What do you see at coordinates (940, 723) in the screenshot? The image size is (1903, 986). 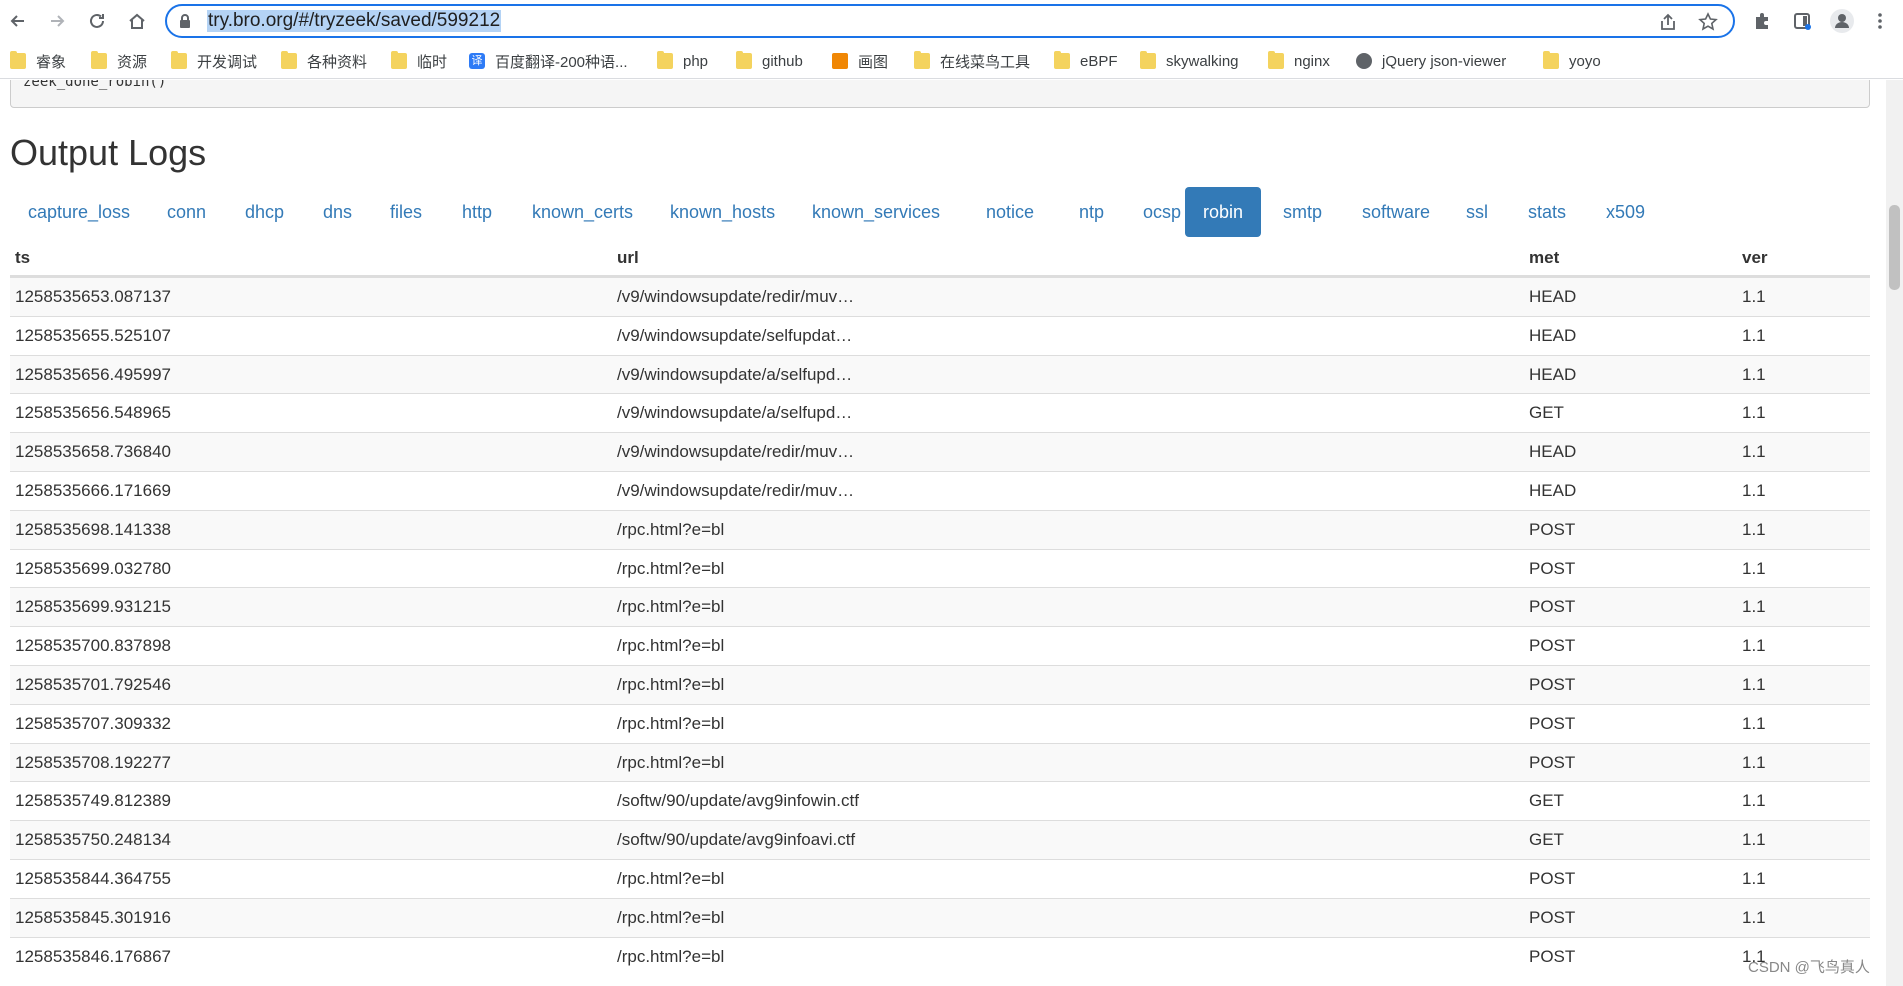 I see `table-row: 1258535707.309332/rpc.html?e=bl POST 1.1` at bounding box center [940, 723].